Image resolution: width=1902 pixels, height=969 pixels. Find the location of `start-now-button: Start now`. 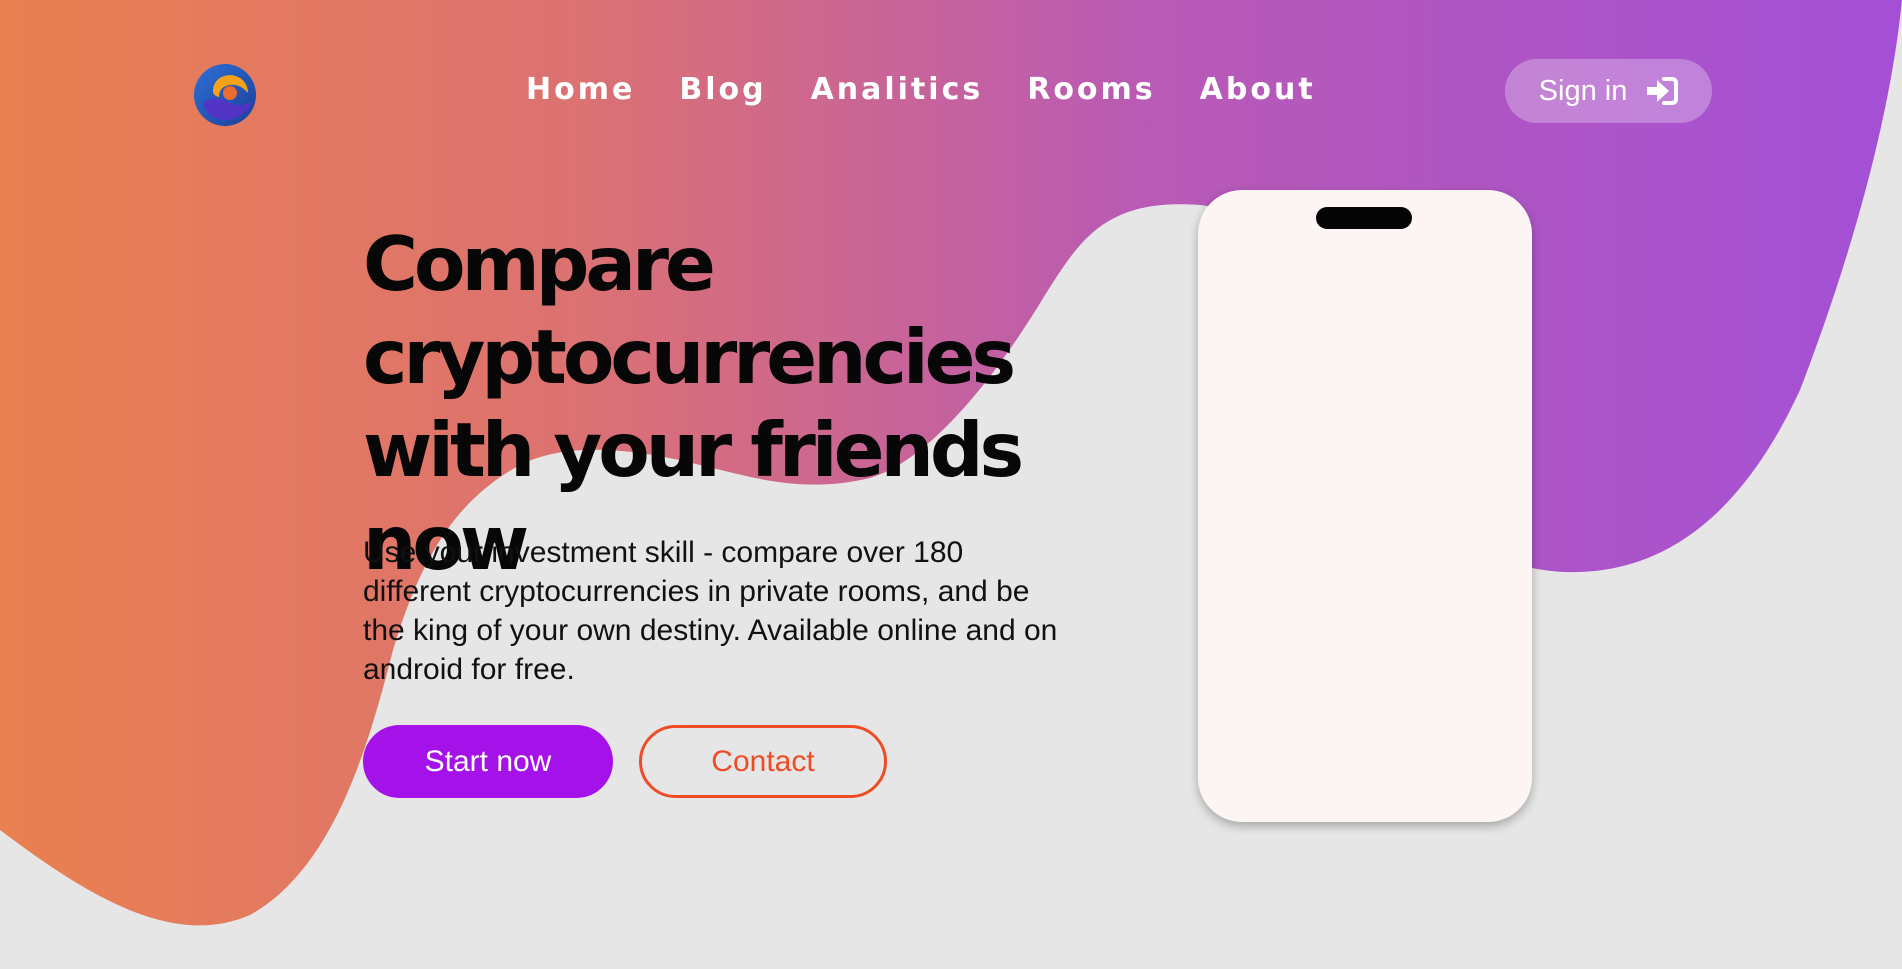

start-now-button: Start now is located at coordinates (488, 761).